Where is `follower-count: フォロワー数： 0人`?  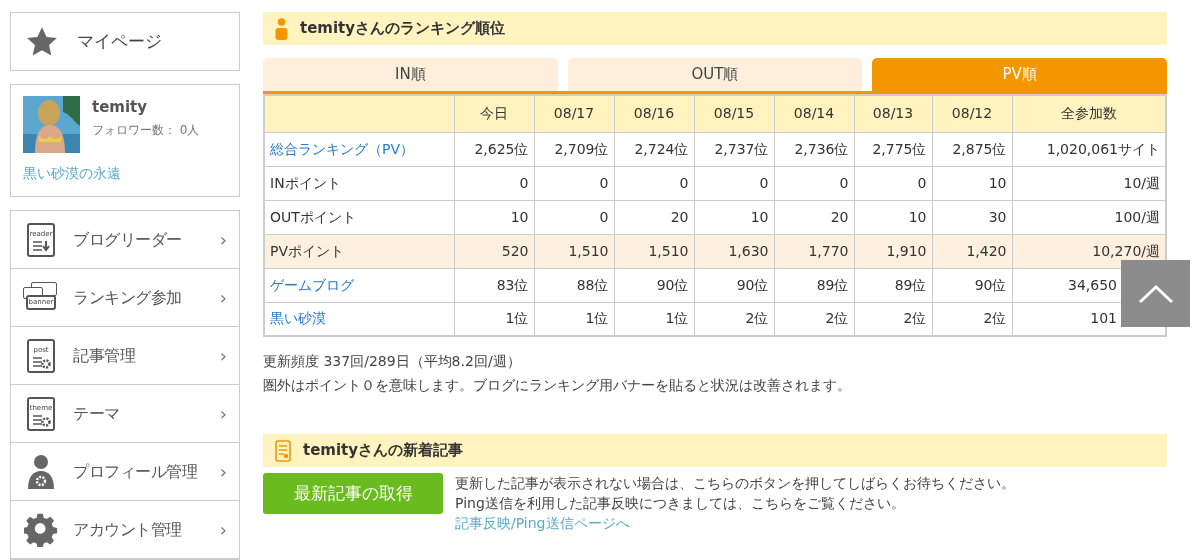 follower-count: フォロワー数： 0人 is located at coordinates (146, 130).